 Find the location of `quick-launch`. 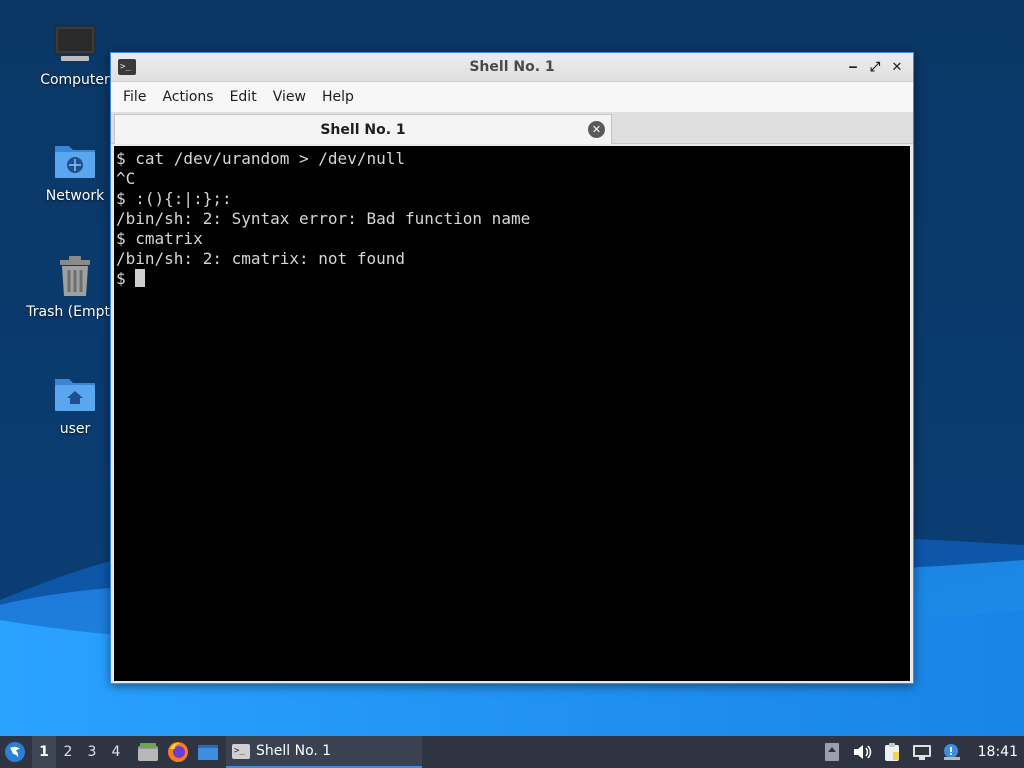

quick-launch is located at coordinates (178, 752).